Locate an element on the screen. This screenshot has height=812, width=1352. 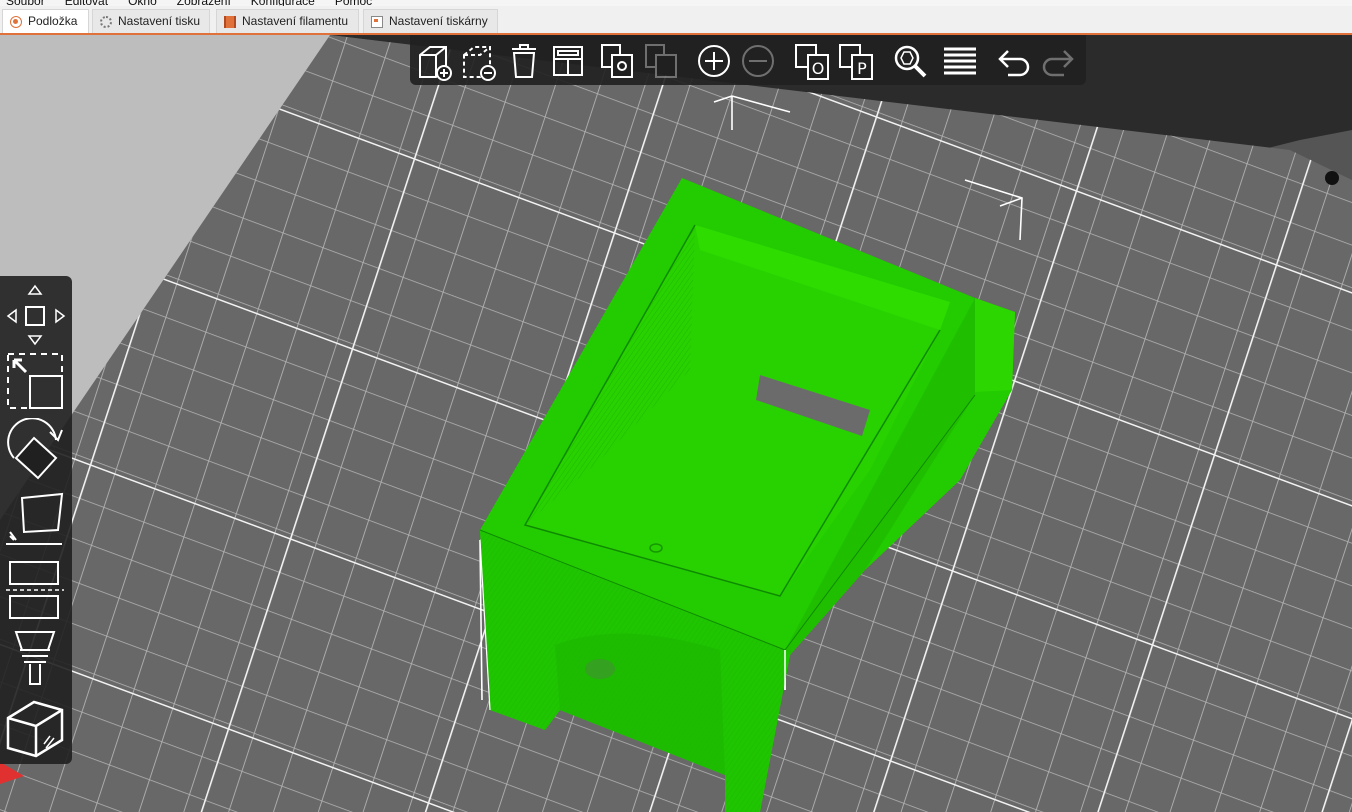
scale-icon is located at coordinates (35, 381).